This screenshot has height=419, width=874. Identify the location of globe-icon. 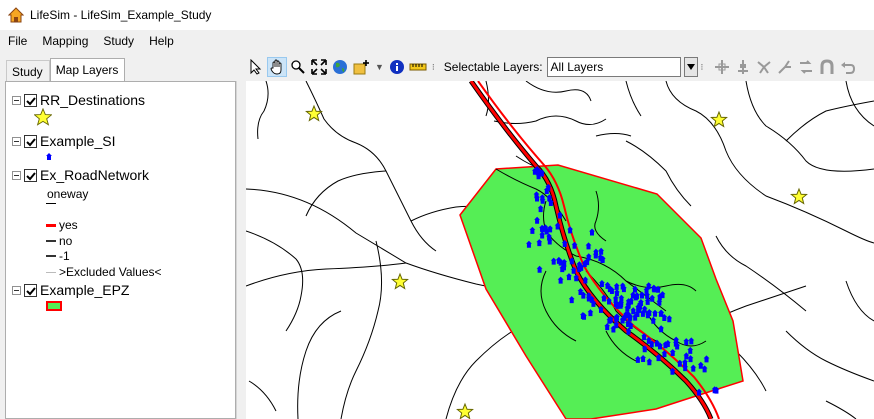
(340, 67).